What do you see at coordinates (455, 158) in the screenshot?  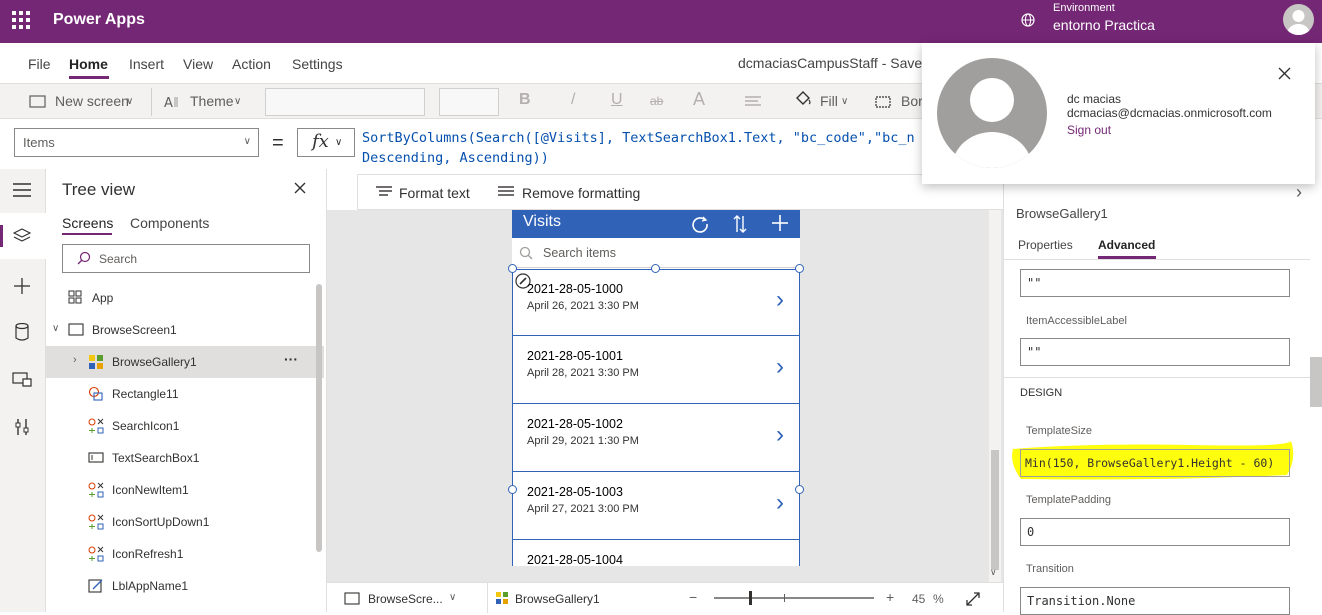 I see `formula-line-2: Descending, Ascending))` at bounding box center [455, 158].